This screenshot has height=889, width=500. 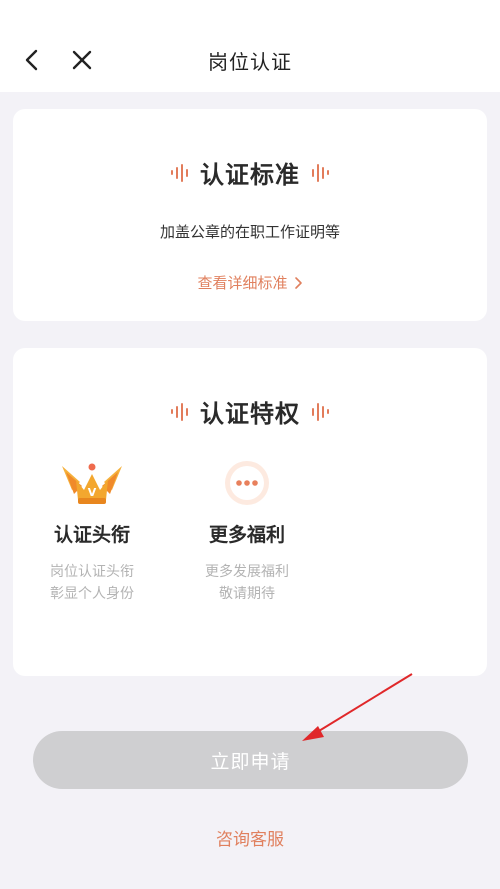 I want to click on page-title: 岗位认证, so click(x=250, y=62).